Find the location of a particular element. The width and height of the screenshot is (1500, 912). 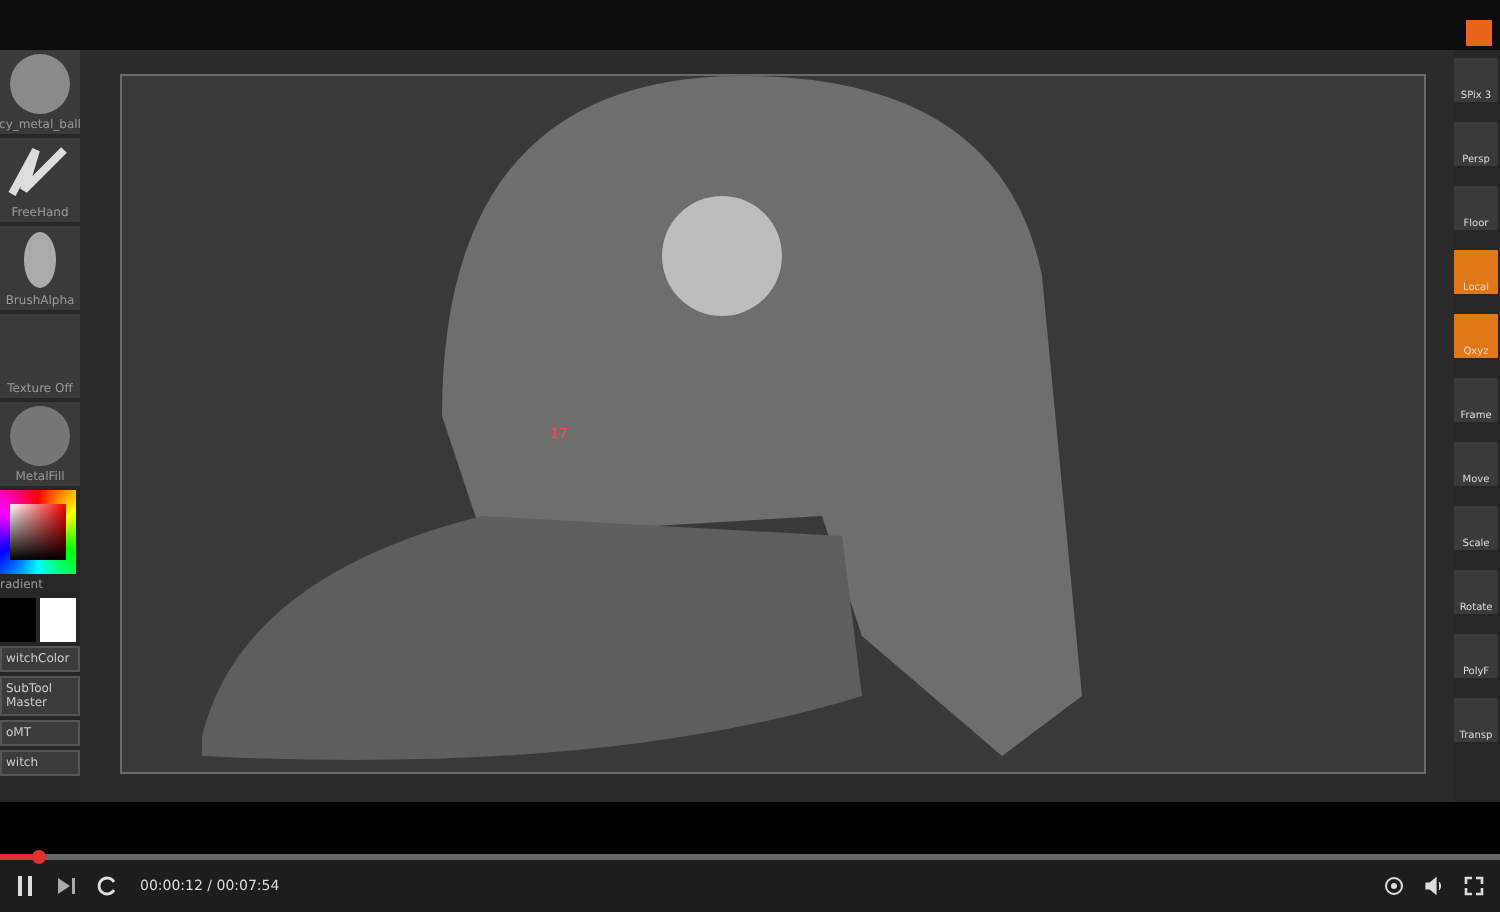

volume-icon is located at coordinates (1434, 886).